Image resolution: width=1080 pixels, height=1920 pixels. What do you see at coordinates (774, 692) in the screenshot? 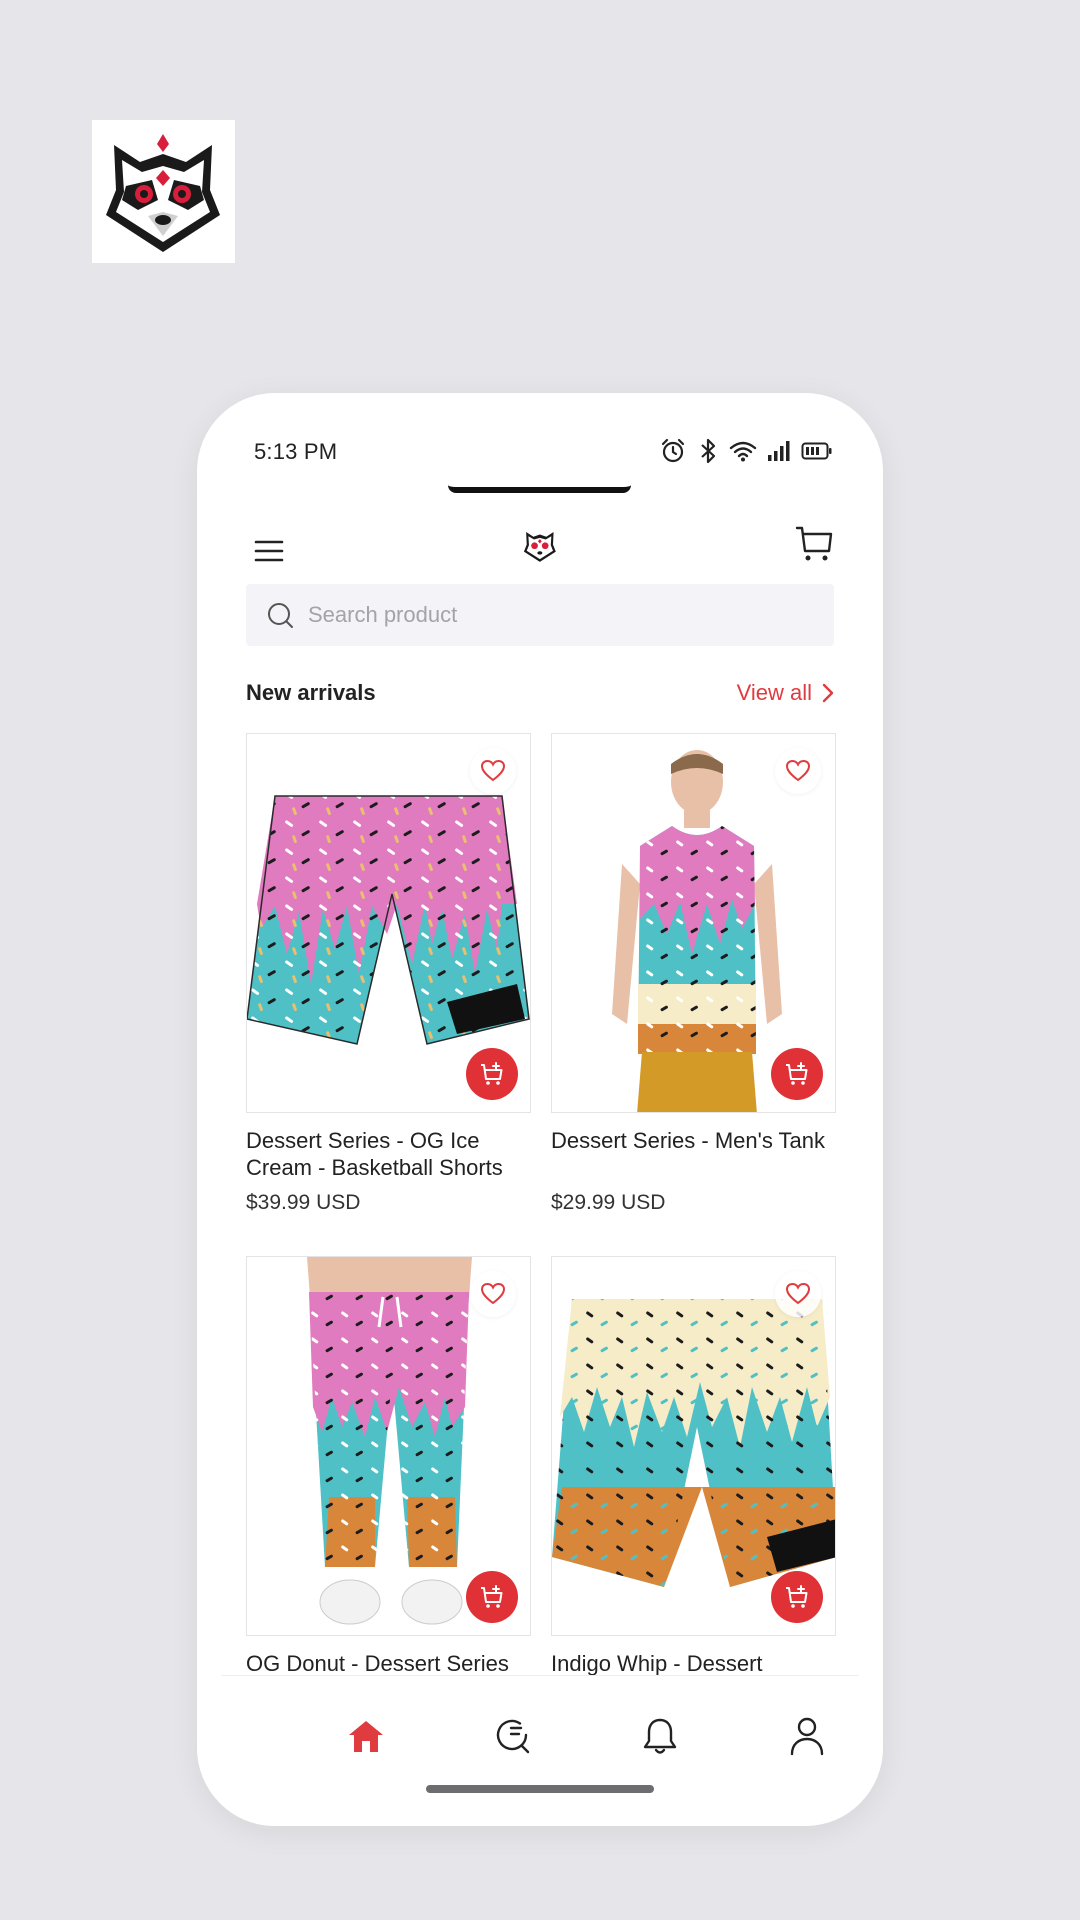
I see `view-all-label: View all` at bounding box center [774, 692].